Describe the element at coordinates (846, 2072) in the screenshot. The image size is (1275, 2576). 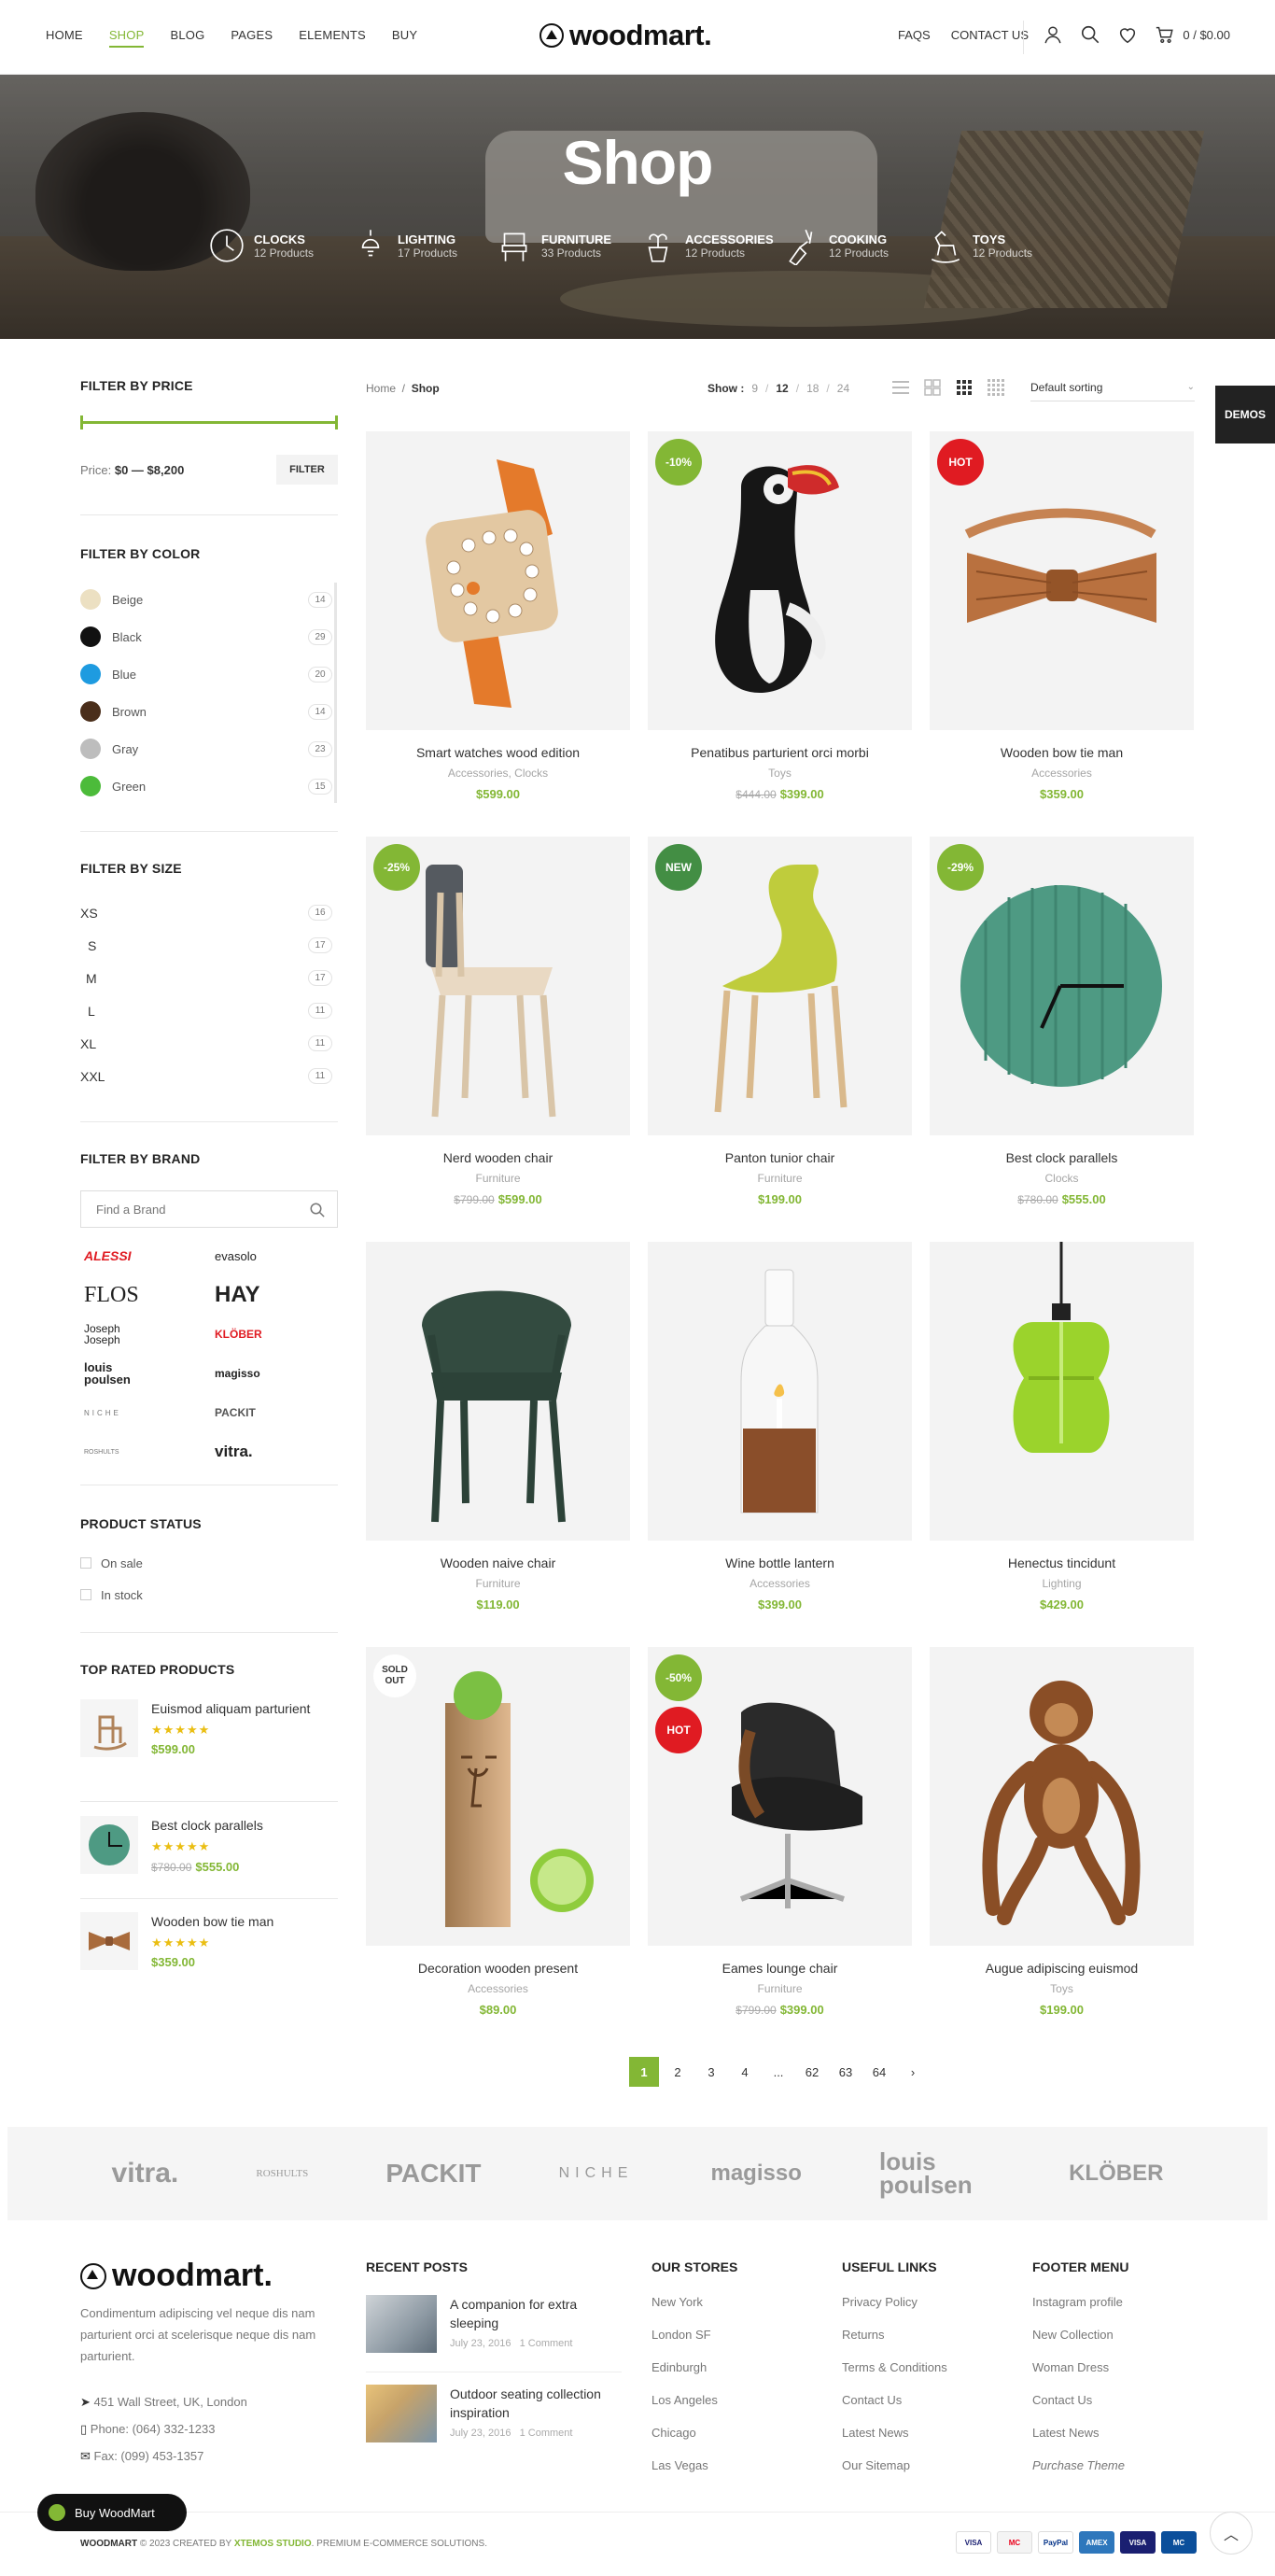
I see `page-63: 63` at that location.